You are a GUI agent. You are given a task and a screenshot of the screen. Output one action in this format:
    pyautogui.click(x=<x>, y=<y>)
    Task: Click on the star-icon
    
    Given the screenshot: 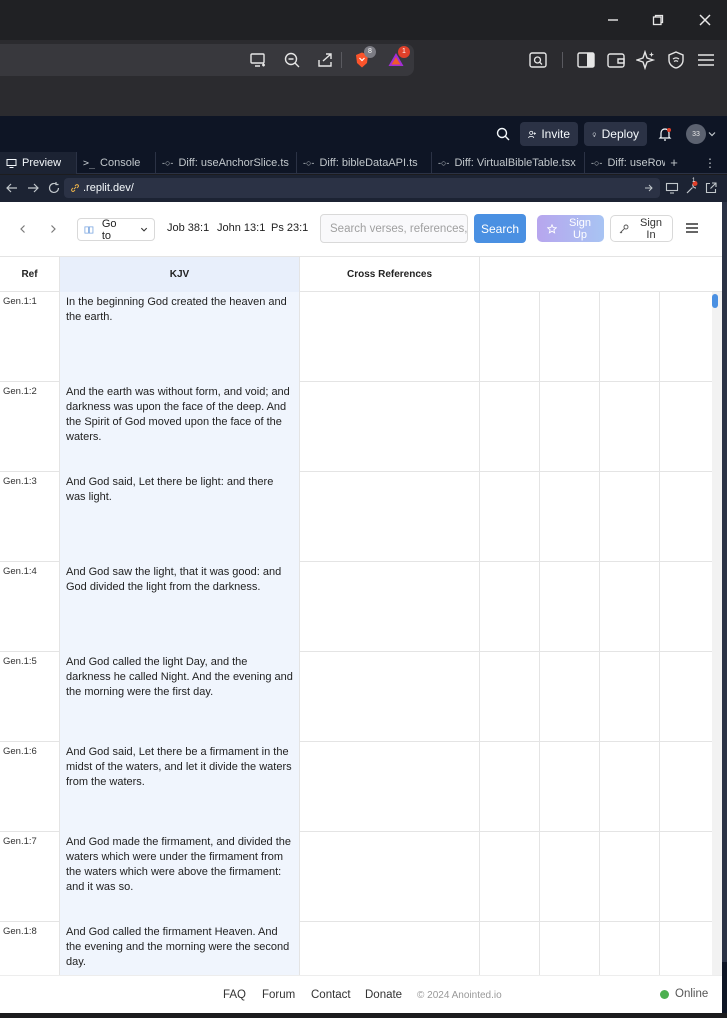 What is the action you would take?
    pyautogui.click(x=552, y=228)
    